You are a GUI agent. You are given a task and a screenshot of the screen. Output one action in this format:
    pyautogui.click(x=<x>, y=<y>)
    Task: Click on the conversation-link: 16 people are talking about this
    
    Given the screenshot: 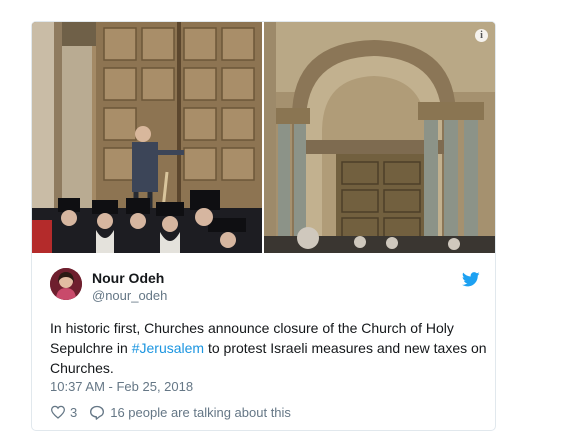 What is the action you would take?
    pyautogui.click(x=190, y=412)
    